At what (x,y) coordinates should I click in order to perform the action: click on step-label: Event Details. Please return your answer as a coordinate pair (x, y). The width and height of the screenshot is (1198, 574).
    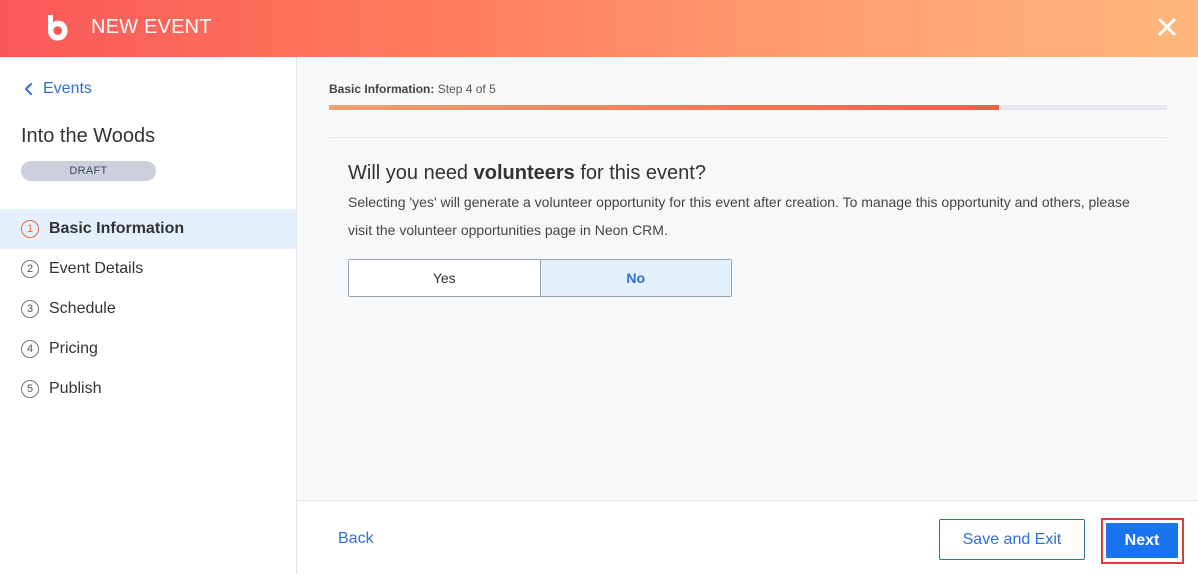
    Looking at the image, I should click on (96, 268).